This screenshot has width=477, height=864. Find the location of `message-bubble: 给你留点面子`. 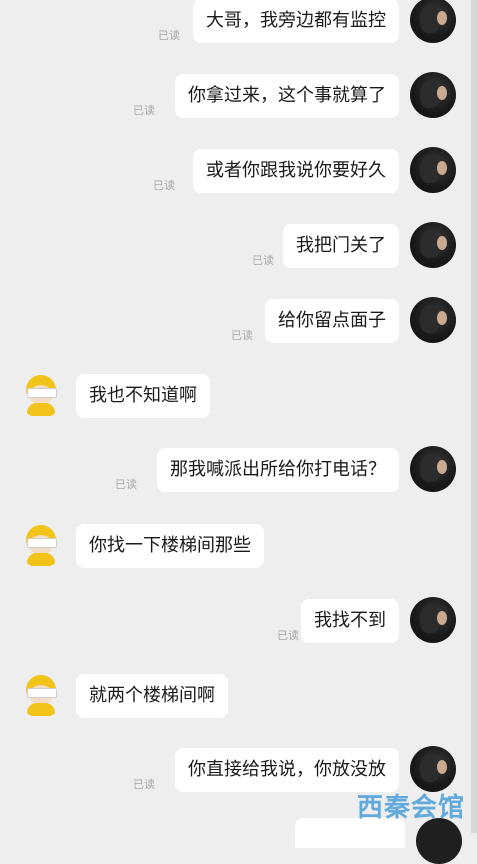

message-bubble: 给你留点面子 is located at coordinates (332, 321).